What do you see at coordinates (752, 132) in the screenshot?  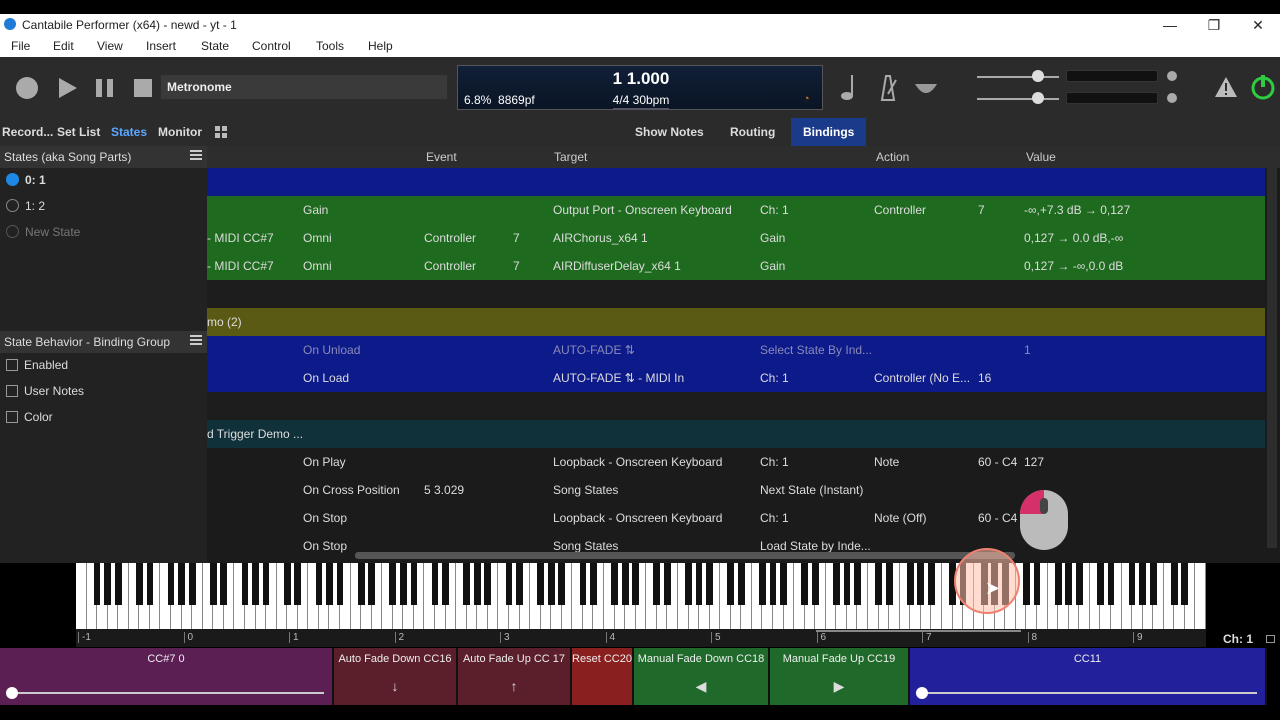 I see `tab-routing: Routing` at bounding box center [752, 132].